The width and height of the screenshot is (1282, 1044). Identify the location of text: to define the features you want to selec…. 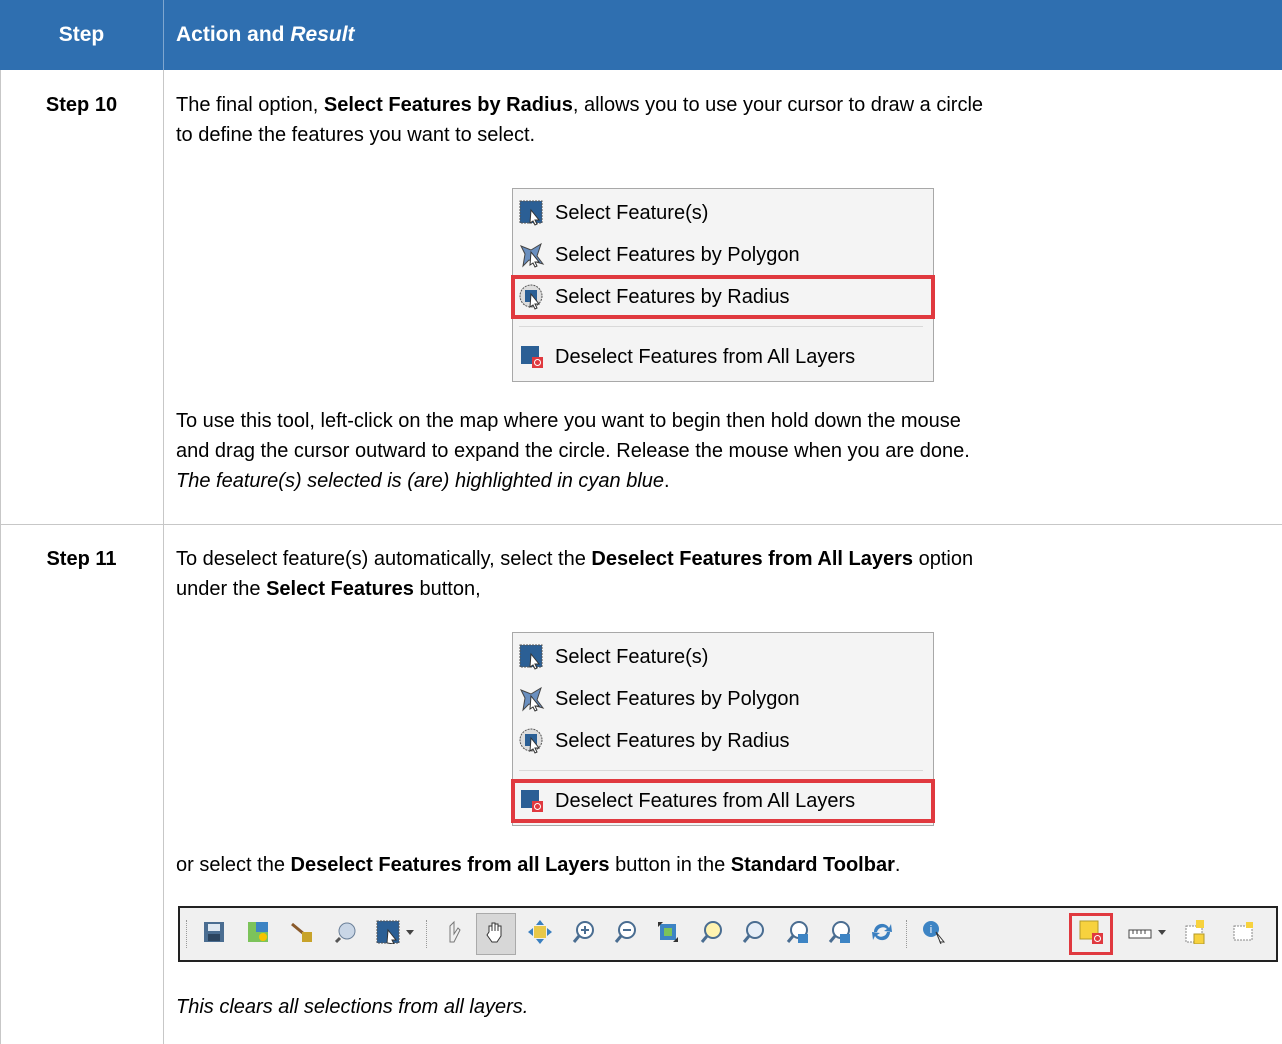
(356, 135).